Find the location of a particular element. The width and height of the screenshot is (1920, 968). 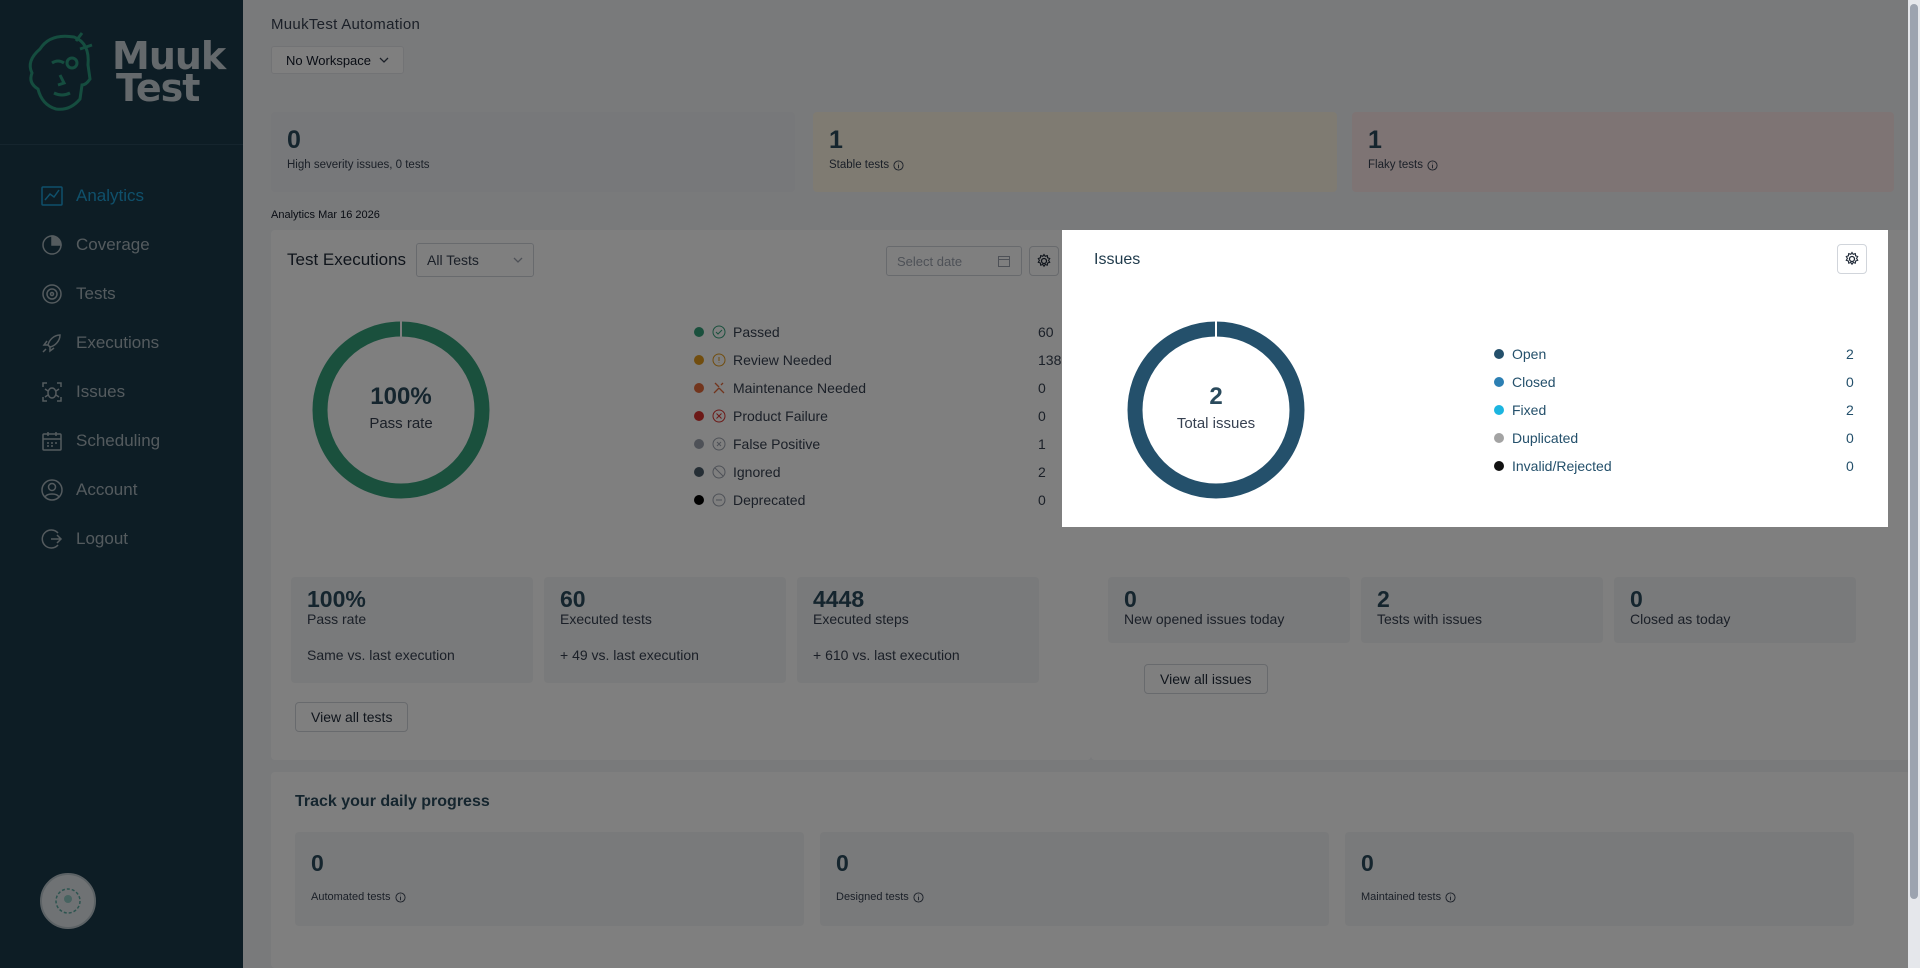

legend-label: Fixed is located at coordinates (1529, 410).